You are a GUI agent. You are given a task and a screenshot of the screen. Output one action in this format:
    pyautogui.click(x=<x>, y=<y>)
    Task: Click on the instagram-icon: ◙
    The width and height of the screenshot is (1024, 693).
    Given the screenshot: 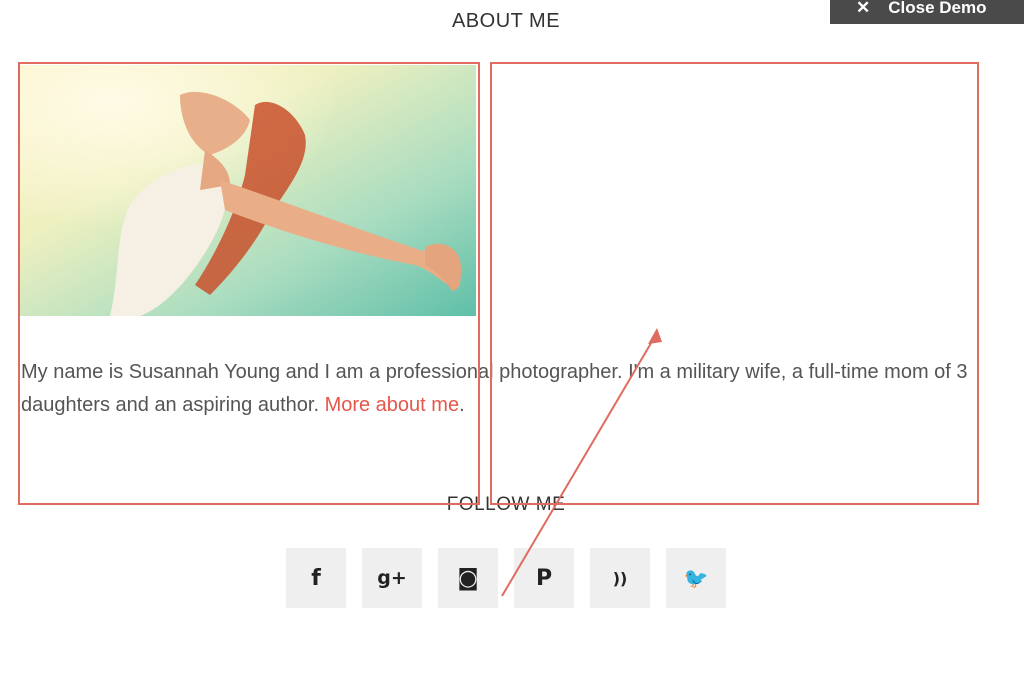 What is the action you would take?
    pyautogui.click(x=468, y=578)
    